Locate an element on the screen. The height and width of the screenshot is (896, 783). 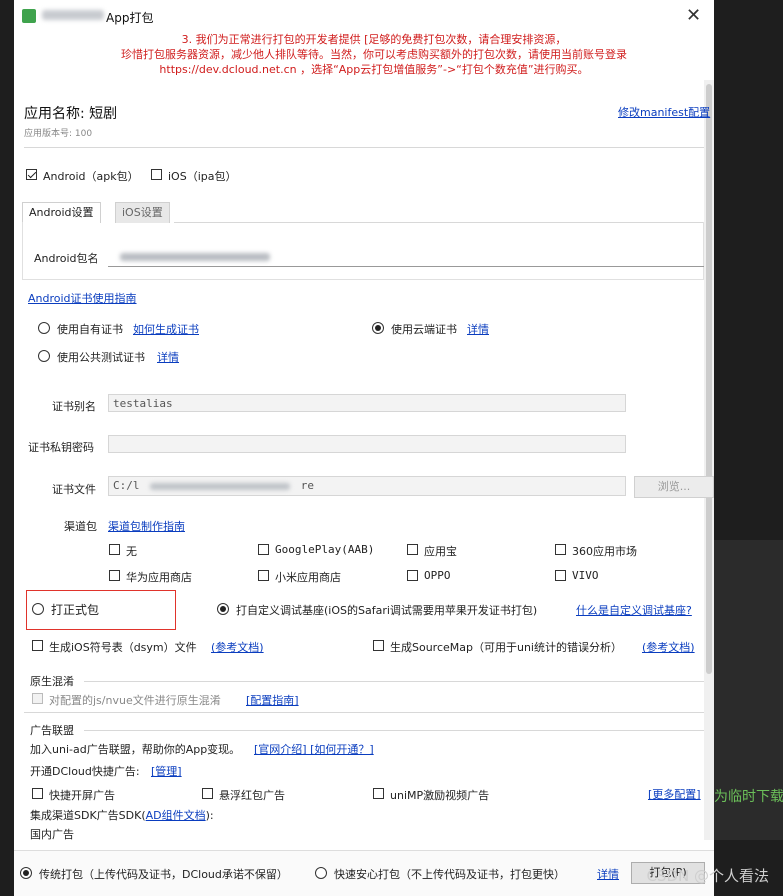
float-ad-checkbox is located at coordinates (207, 793).